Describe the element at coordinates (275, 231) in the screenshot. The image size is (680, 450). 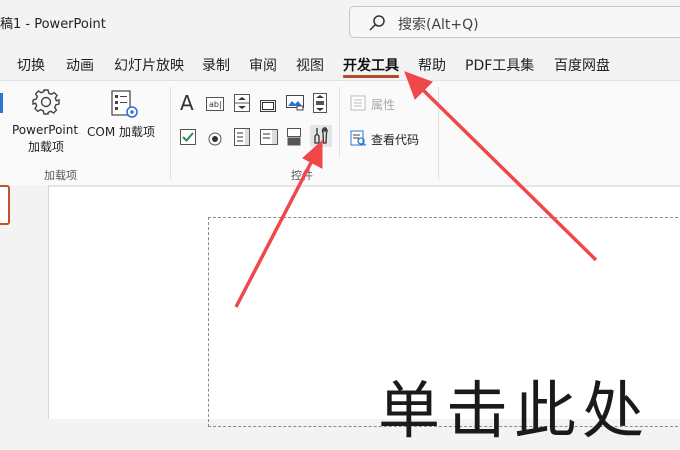
I see `arrow-to-controls` at that location.